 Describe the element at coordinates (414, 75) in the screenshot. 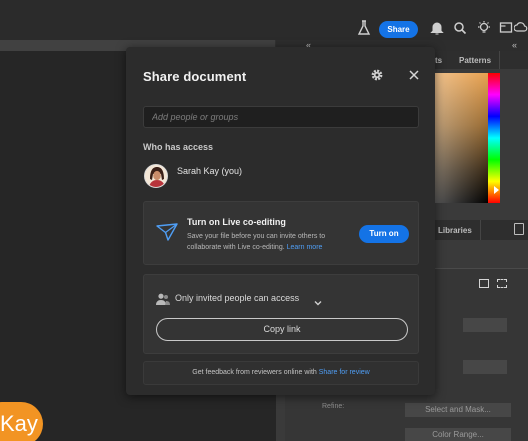

I see `close-icon` at that location.